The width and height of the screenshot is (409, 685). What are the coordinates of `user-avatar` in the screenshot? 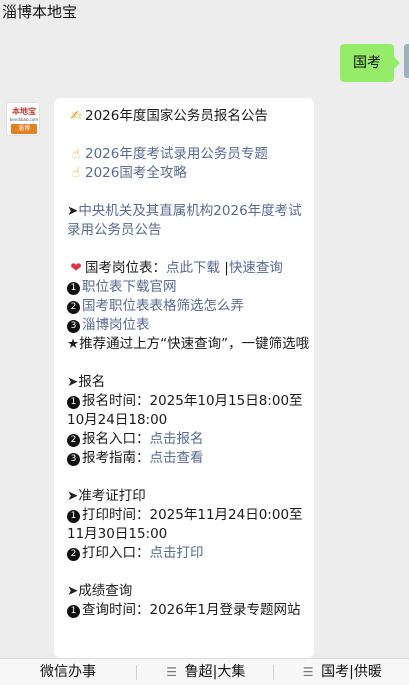 It's located at (406, 61).